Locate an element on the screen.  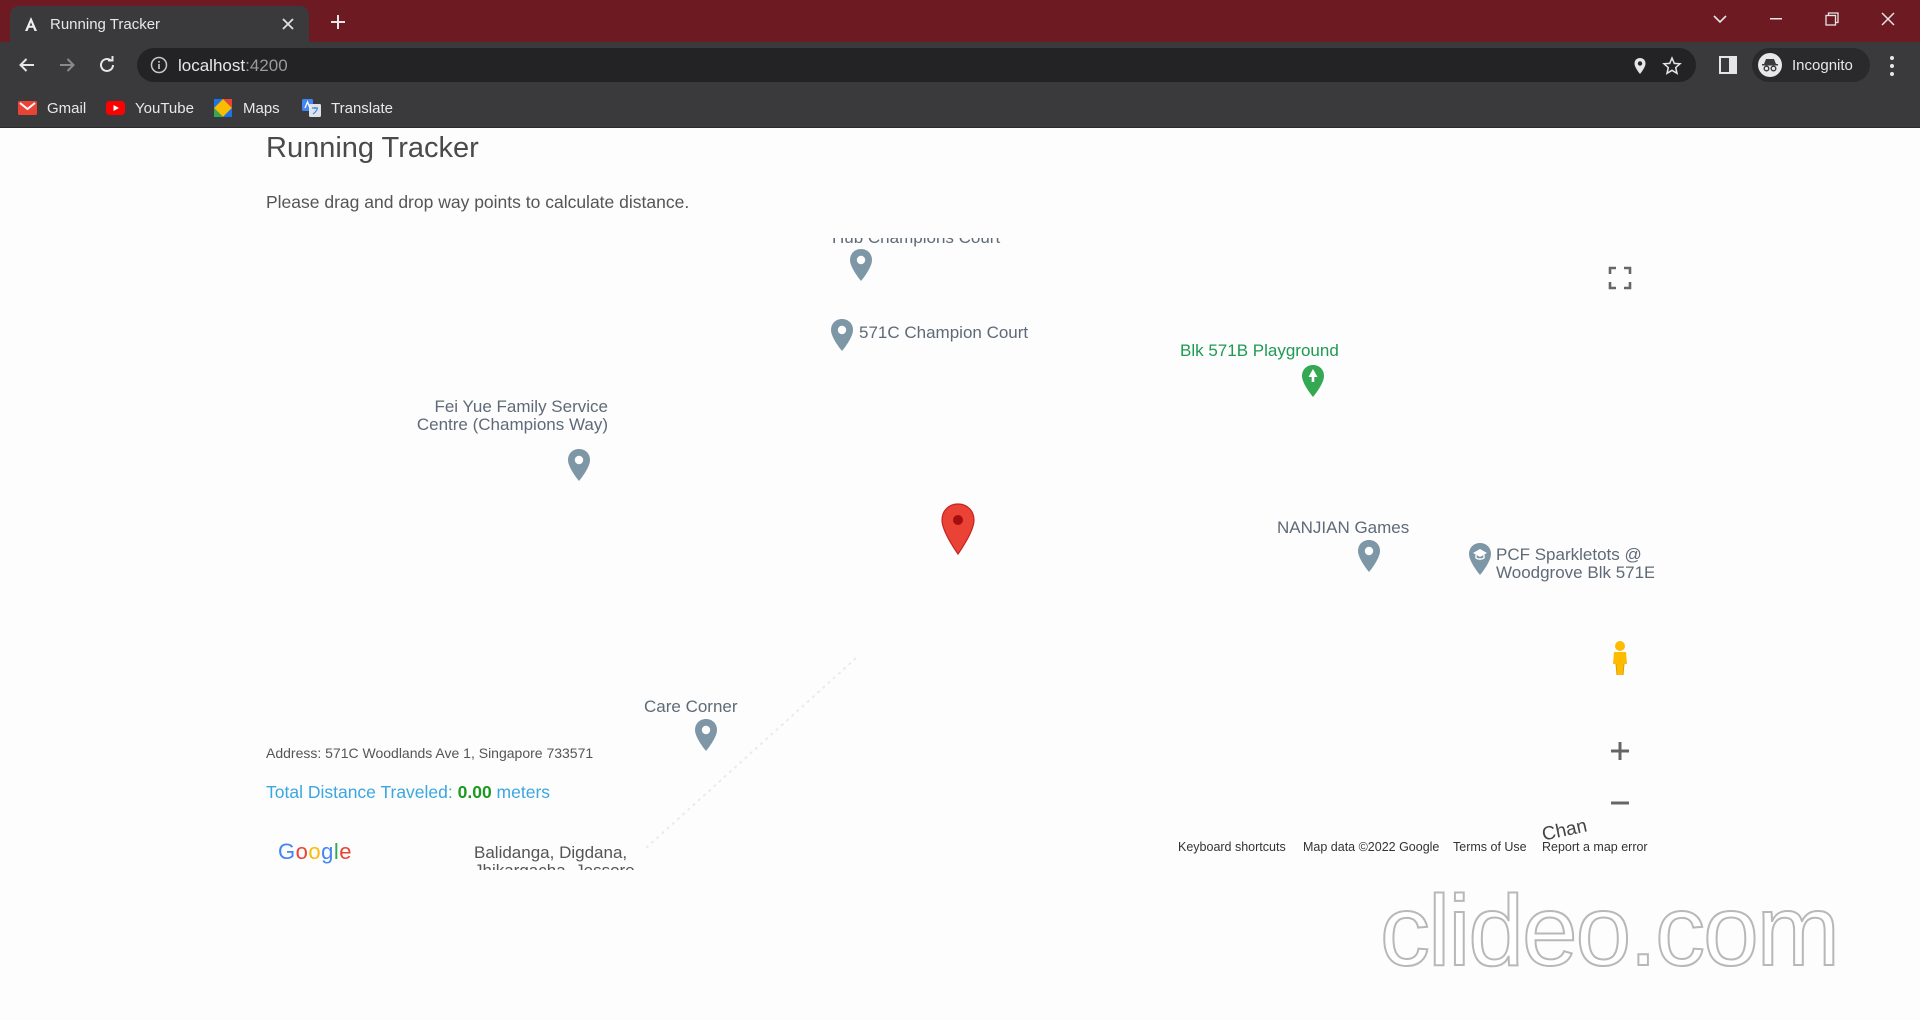
zoom-in-button is located at coordinates (1620, 751).